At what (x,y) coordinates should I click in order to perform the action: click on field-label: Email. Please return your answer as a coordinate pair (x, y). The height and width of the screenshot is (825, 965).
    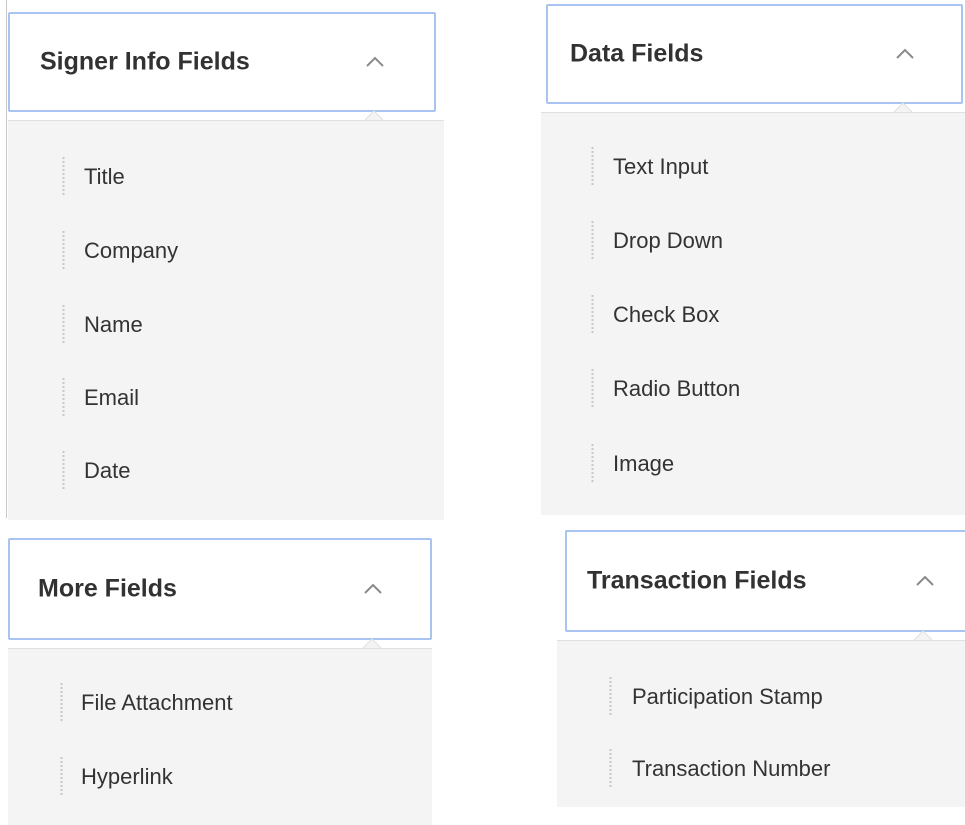
    Looking at the image, I should click on (112, 397).